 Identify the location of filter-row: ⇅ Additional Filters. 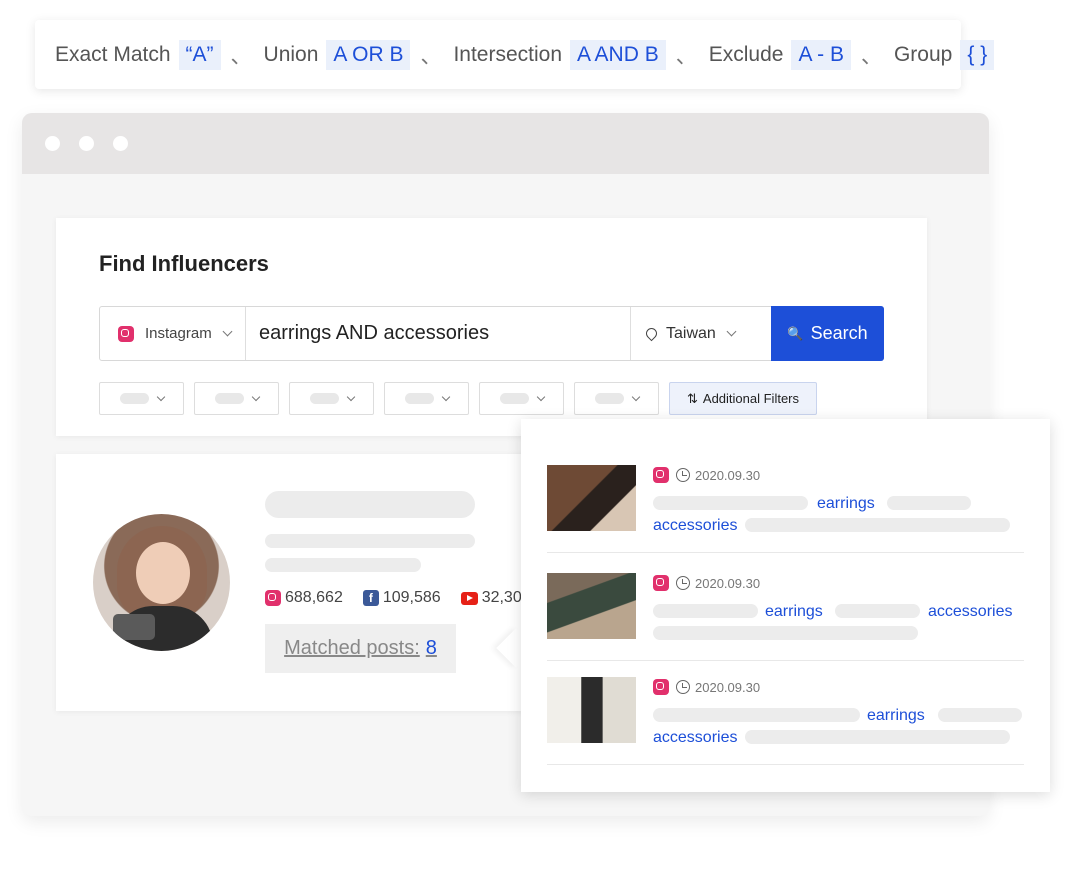
(458, 398).